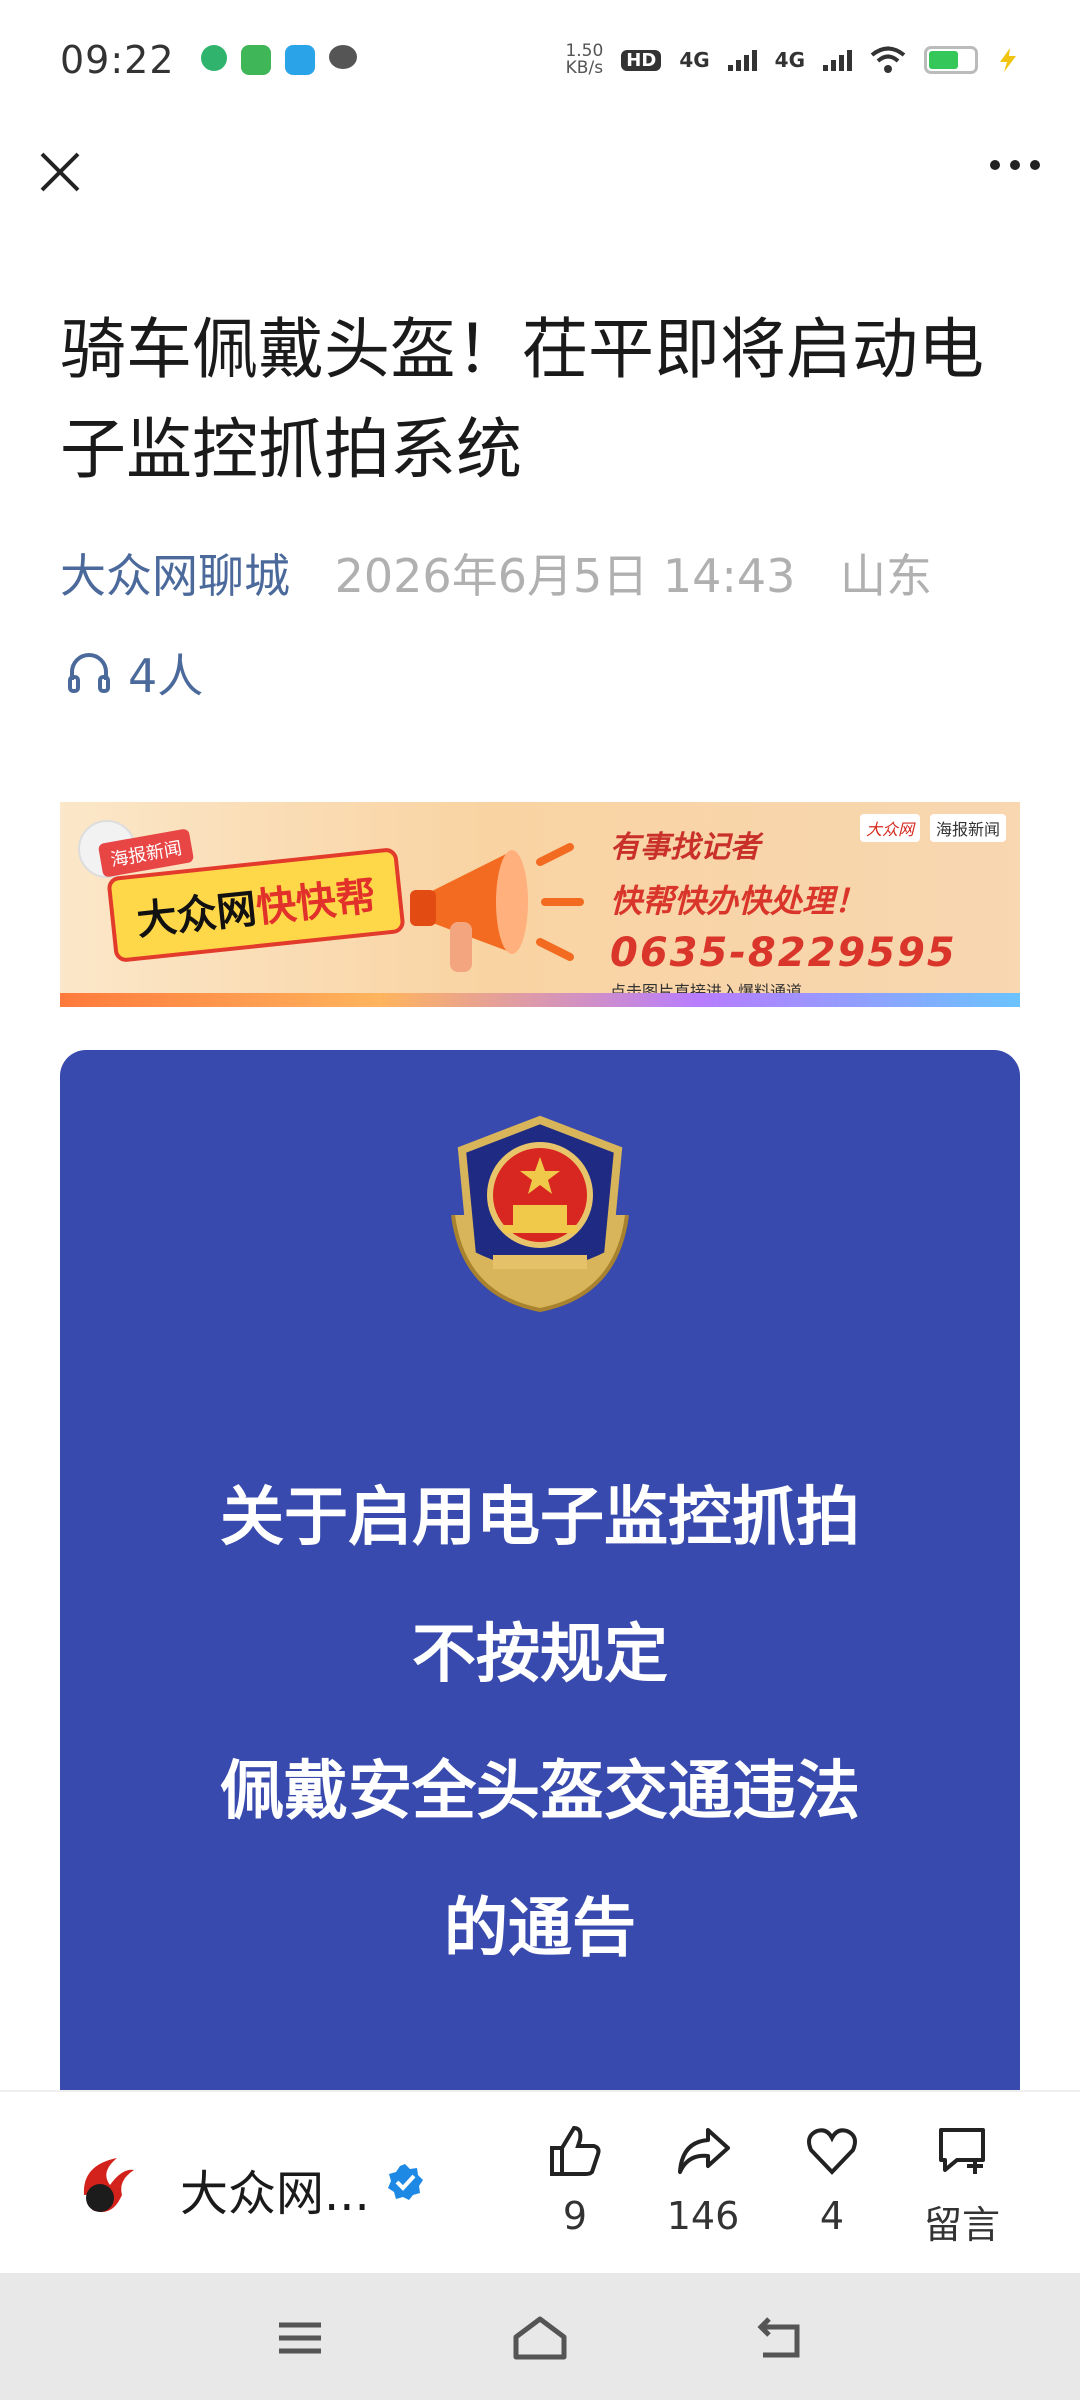 The width and height of the screenshot is (1080, 2400). Describe the element at coordinates (316, 902) in the screenshot. I see `banner-brand-hot: 快快帮` at that location.